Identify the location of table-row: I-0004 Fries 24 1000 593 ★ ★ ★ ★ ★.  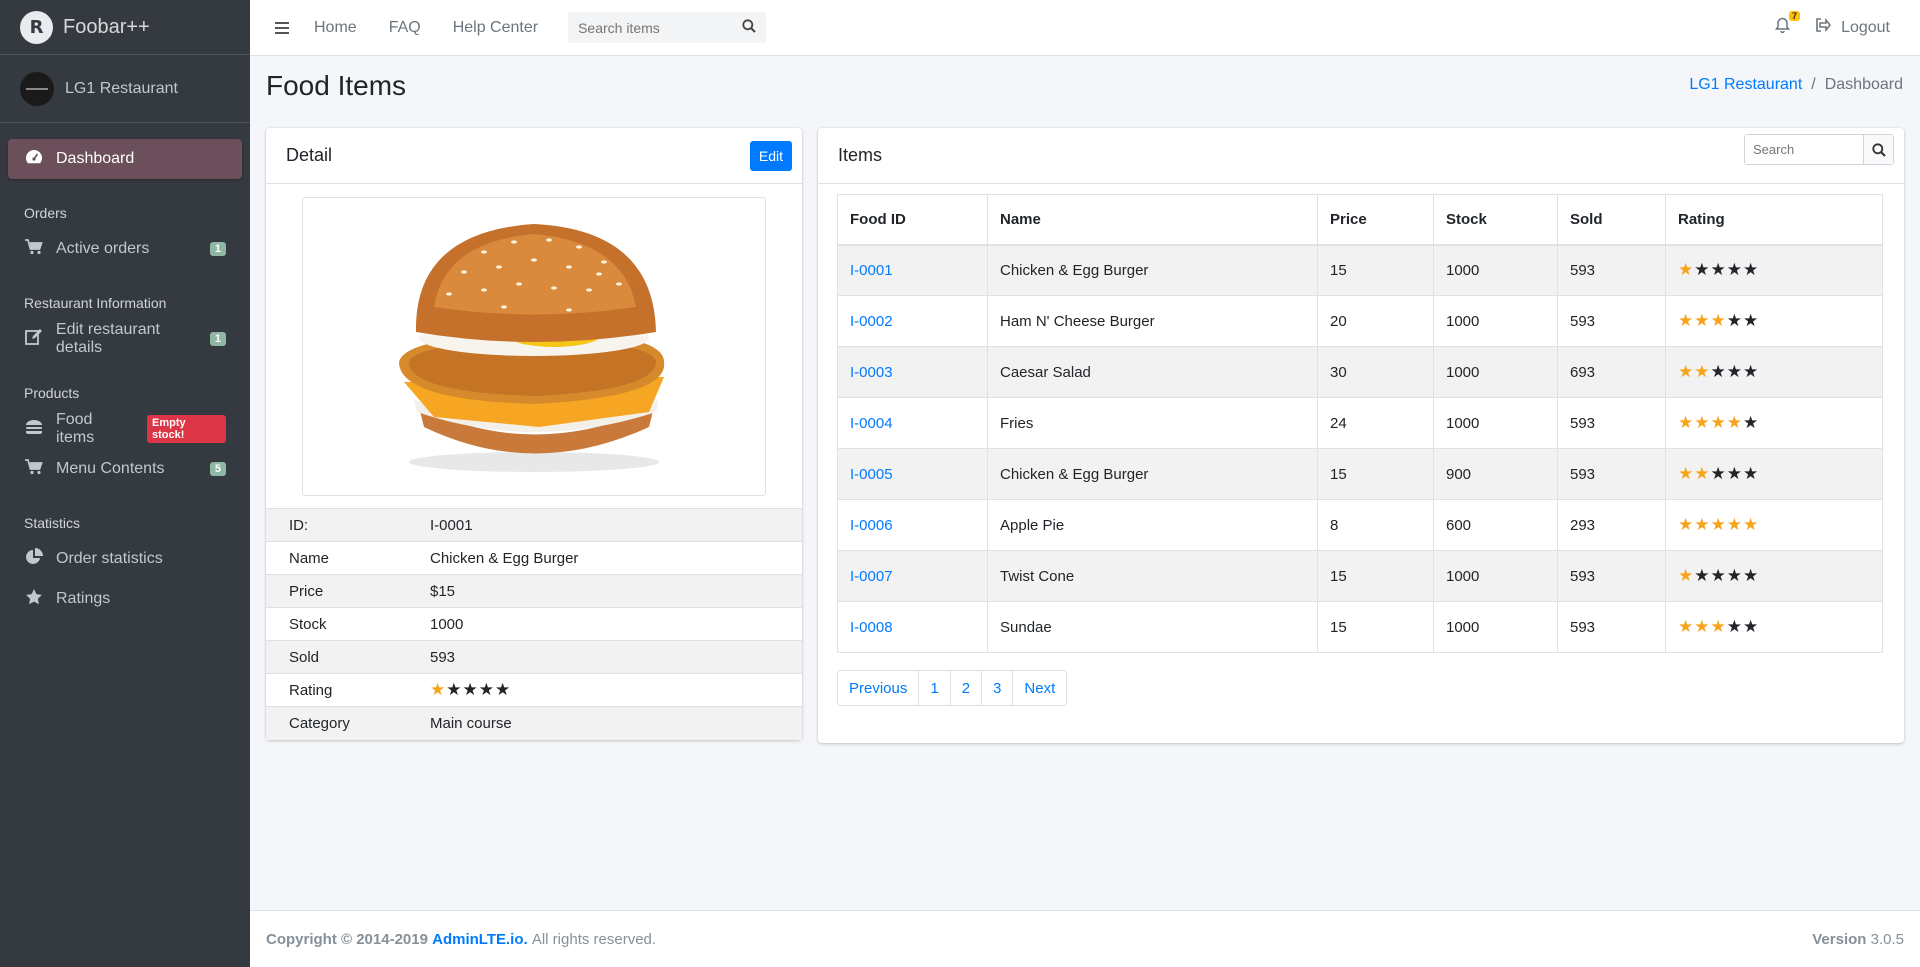
(1360, 423).